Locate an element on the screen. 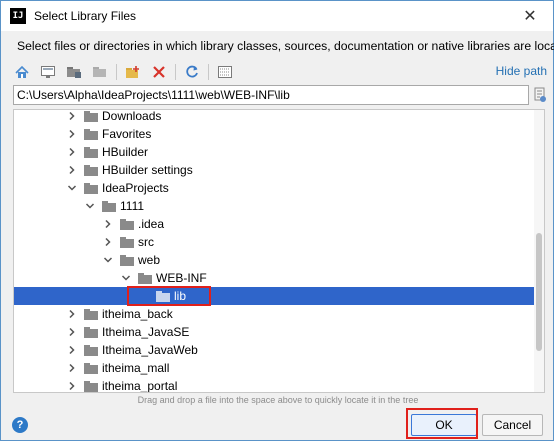 Image resolution: width=554 pixels, height=441 pixels. ok-button: OK is located at coordinates (444, 425).